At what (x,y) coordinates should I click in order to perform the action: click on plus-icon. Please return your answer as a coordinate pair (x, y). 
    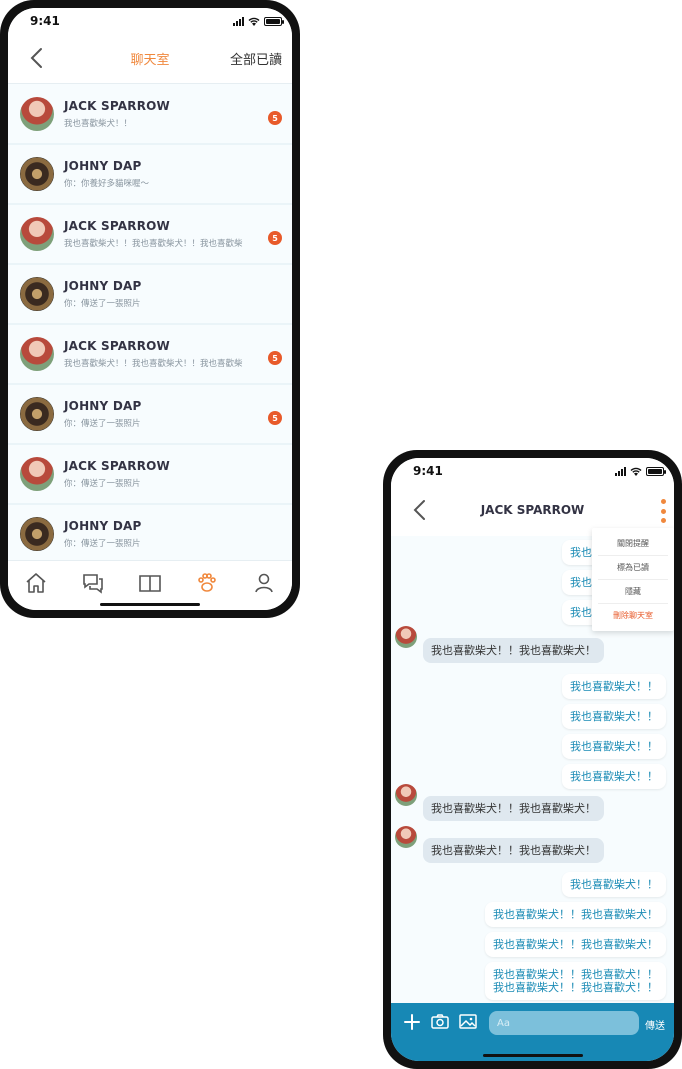
    Looking at the image, I should click on (412, 1022).